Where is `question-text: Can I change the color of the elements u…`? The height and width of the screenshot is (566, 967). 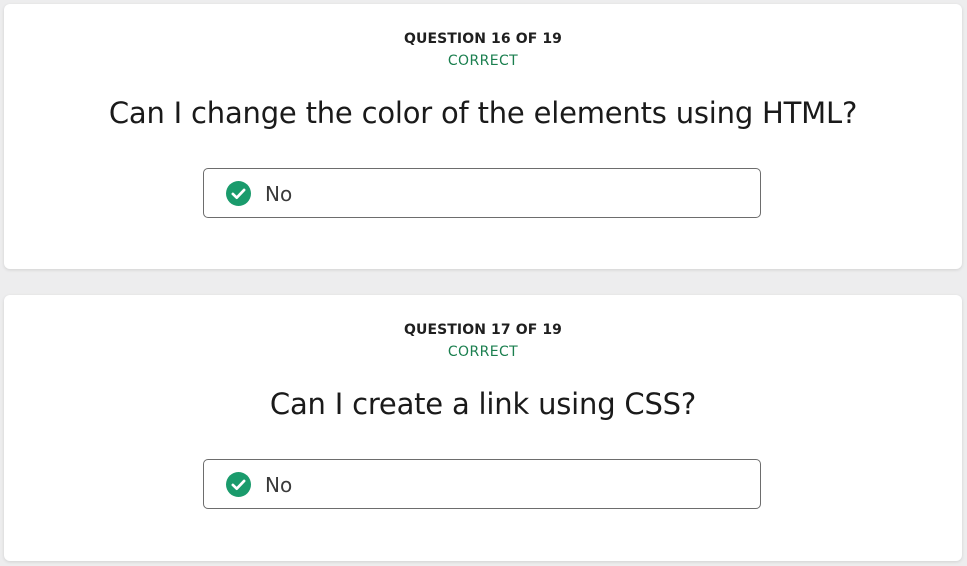
question-text: Can I change the color of the elements u… is located at coordinates (483, 113).